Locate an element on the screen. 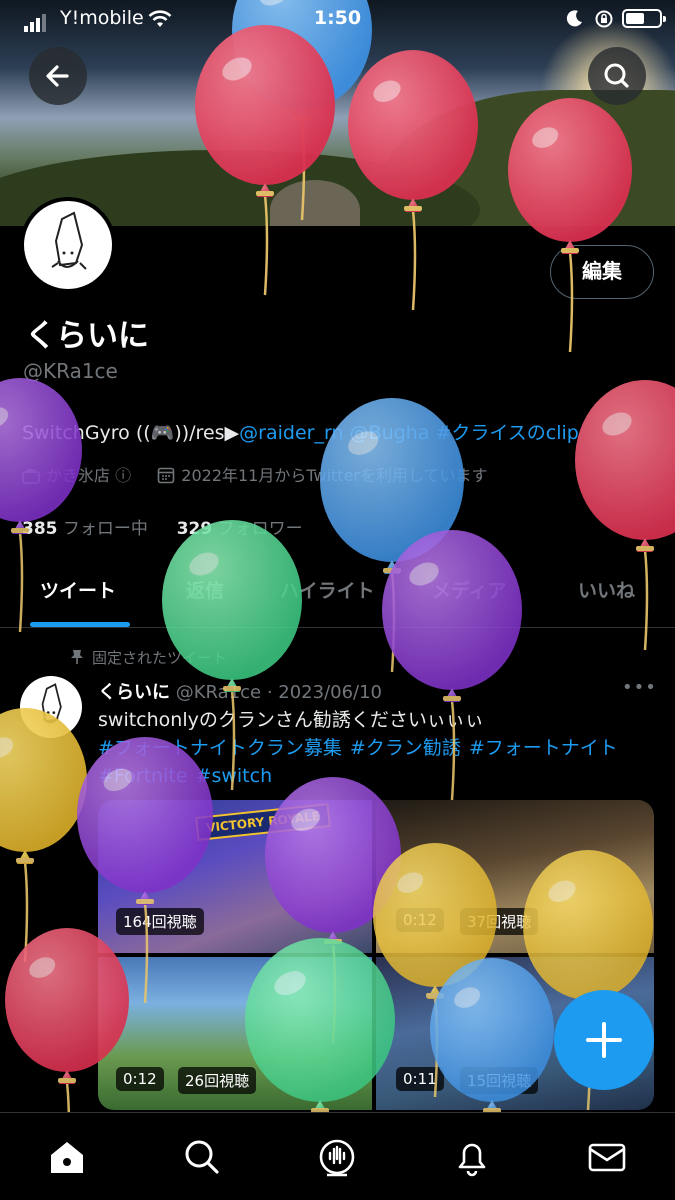 The height and width of the screenshot is (1200, 675). profile-tabs: ツイート 返信 ハイライト メディア いいね is located at coordinates (337, 593).